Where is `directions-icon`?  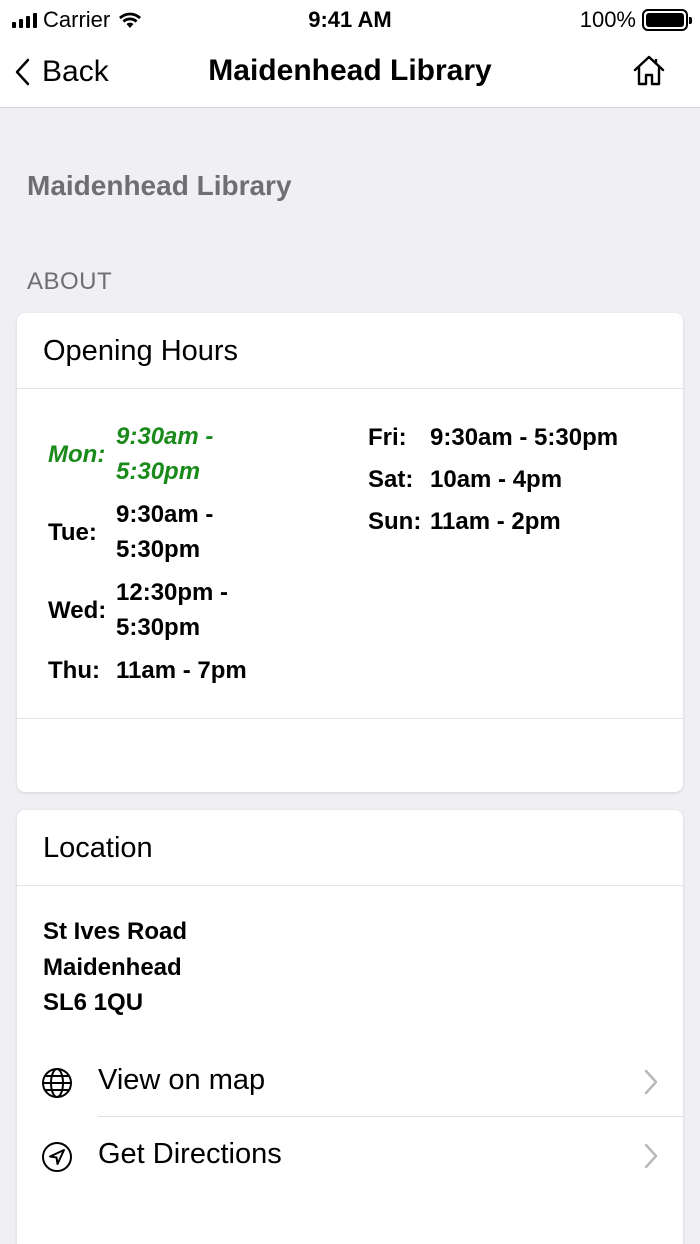
directions-icon is located at coordinates (57, 1157).